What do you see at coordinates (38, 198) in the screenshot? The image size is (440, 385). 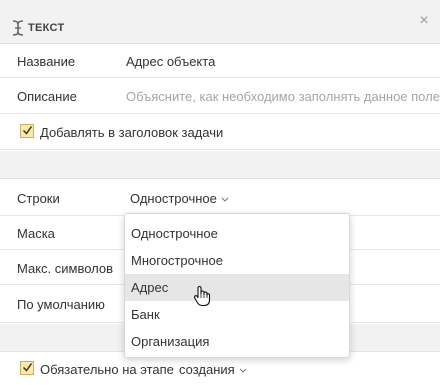 I see `lines-label: Строки` at bounding box center [38, 198].